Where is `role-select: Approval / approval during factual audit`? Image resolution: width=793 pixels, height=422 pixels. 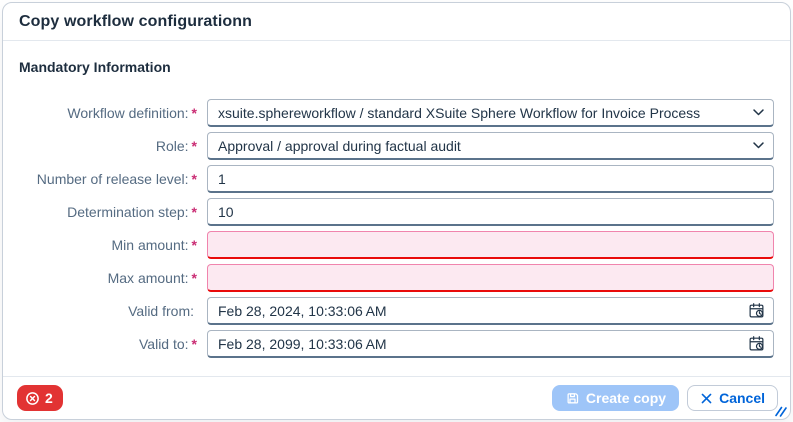
role-select: Approval / approval during factual audit is located at coordinates (490, 146).